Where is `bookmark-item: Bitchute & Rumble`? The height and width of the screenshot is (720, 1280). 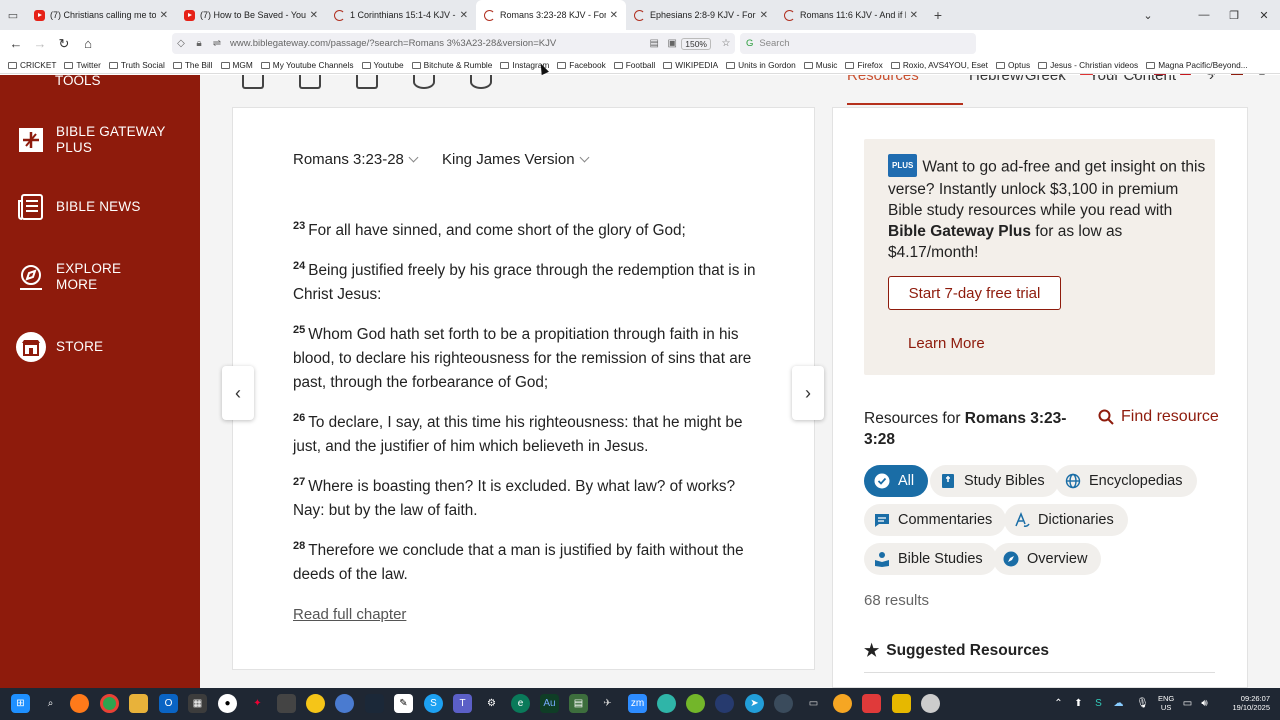 bookmark-item: Bitchute & Rumble is located at coordinates (451, 65).